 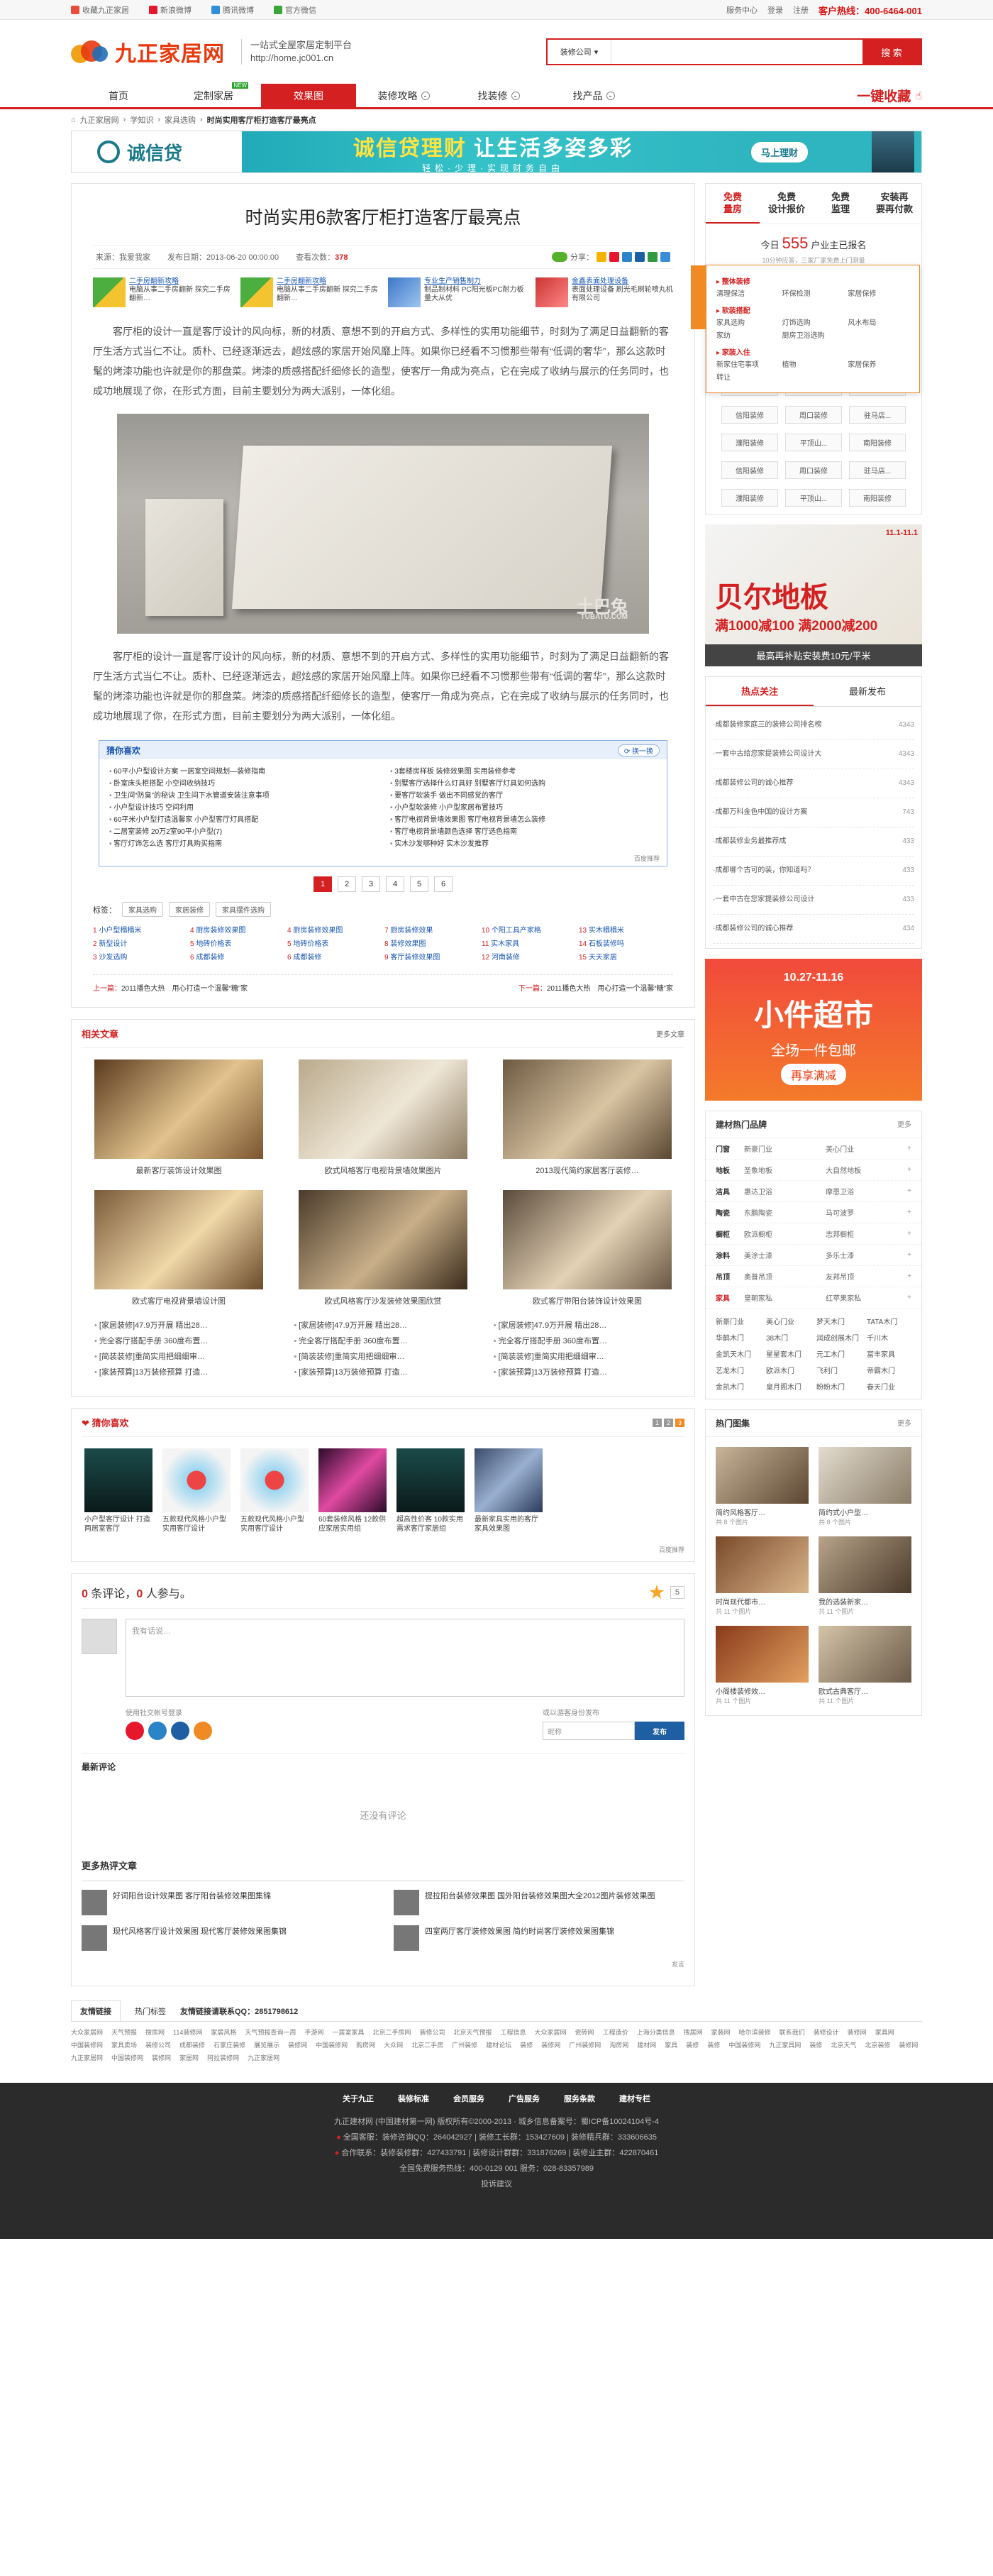 What do you see at coordinates (814, 1212) in the screenshot?
I see `brand-row: 陶瓷 东鹏陶瓷 马可波罗 +` at bounding box center [814, 1212].